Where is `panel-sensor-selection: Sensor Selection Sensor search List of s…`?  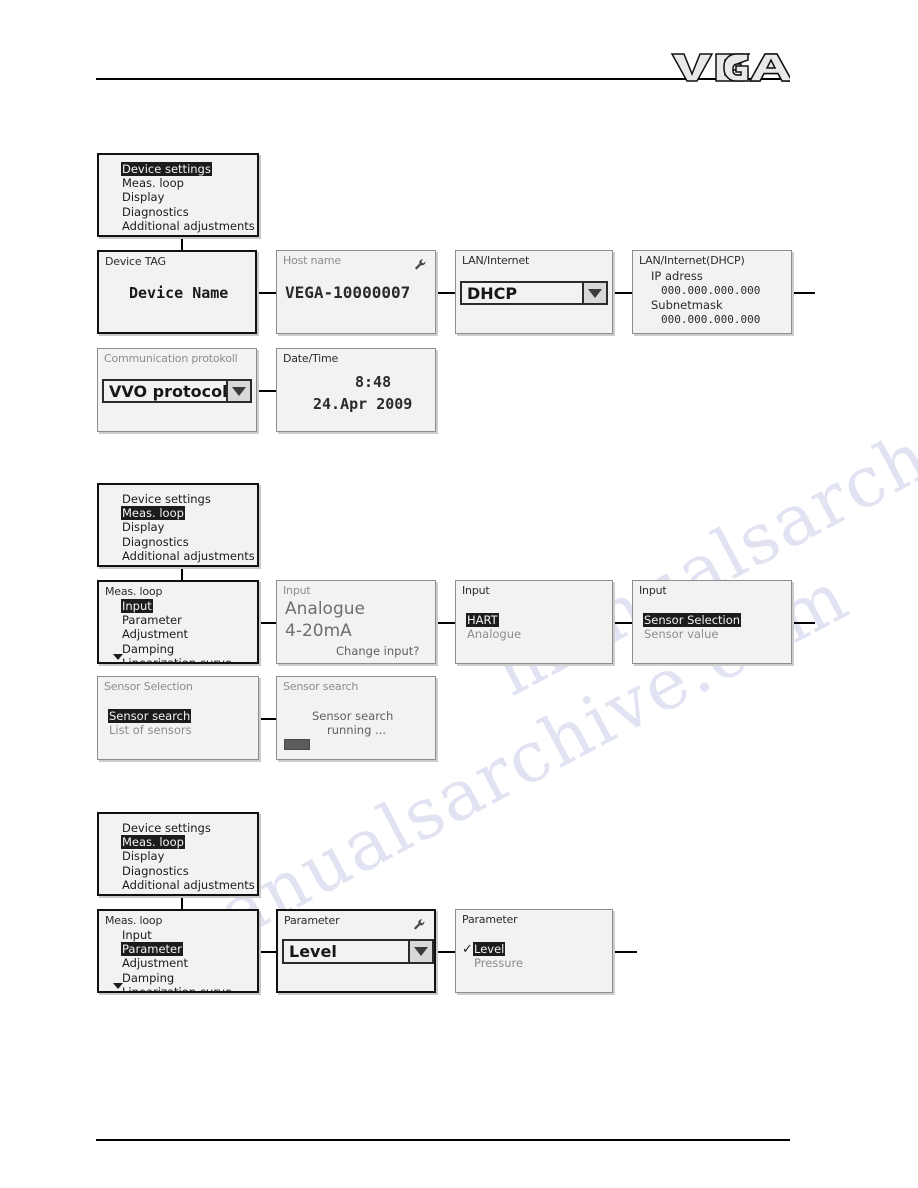 panel-sensor-selection: Sensor Selection Sensor search List of s… is located at coordinates (178, 718).